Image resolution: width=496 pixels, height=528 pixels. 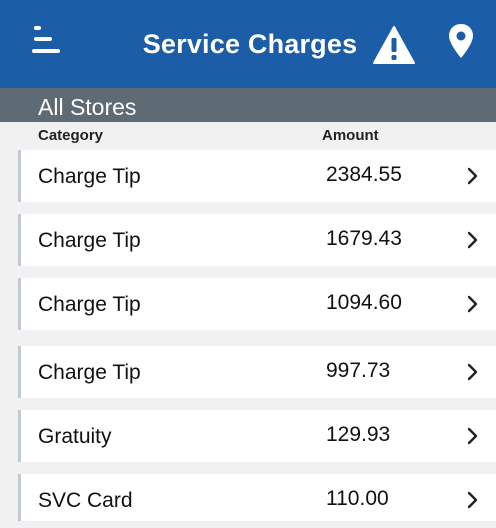 What do you see at coordinates (71, 135) in the screenshot?
I see `column-header-category: Category` at bounding box center [71, 135].